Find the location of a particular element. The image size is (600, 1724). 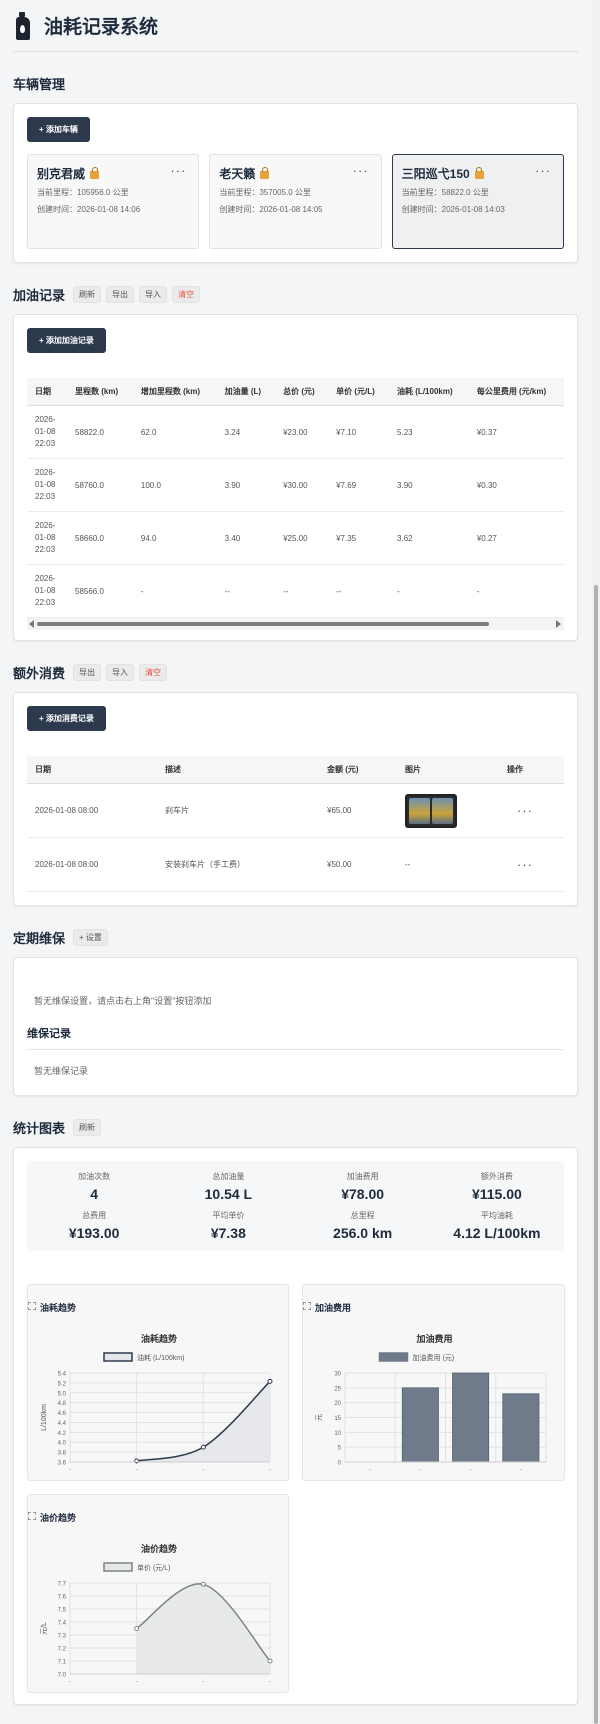

y-tick-label: 15 is located at coordinates (337, 1419).